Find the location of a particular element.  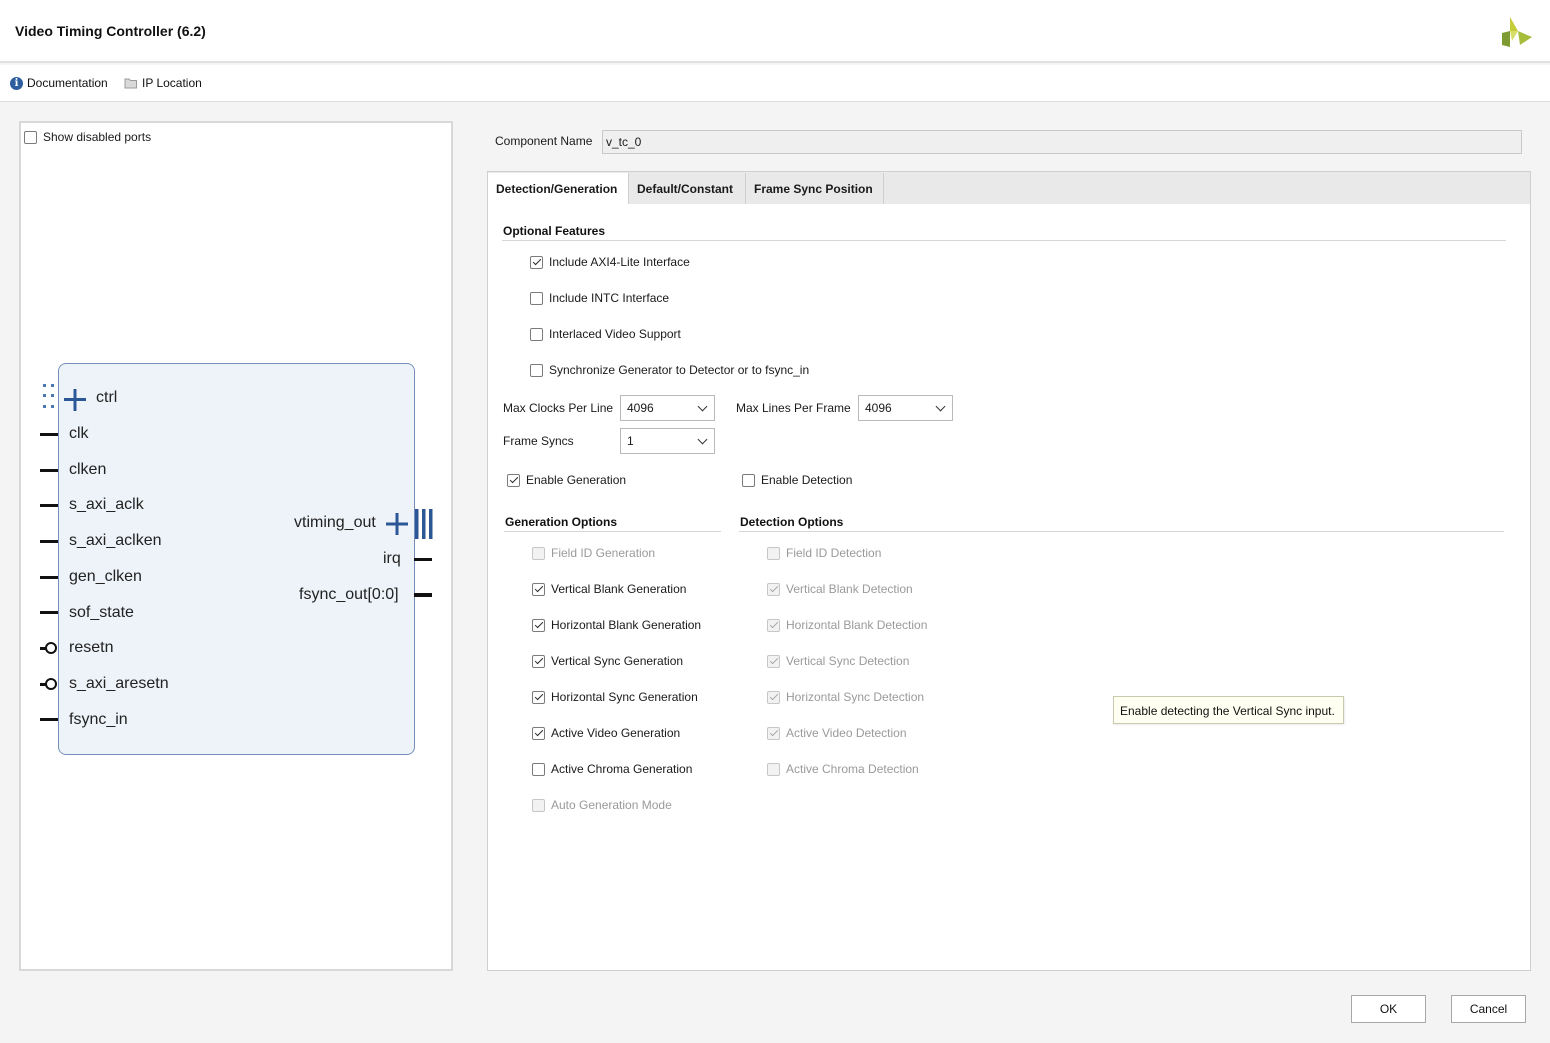

vertical-blank-detection-checkbox: Vertical Blank Detection is located at coordinates (840, 589).